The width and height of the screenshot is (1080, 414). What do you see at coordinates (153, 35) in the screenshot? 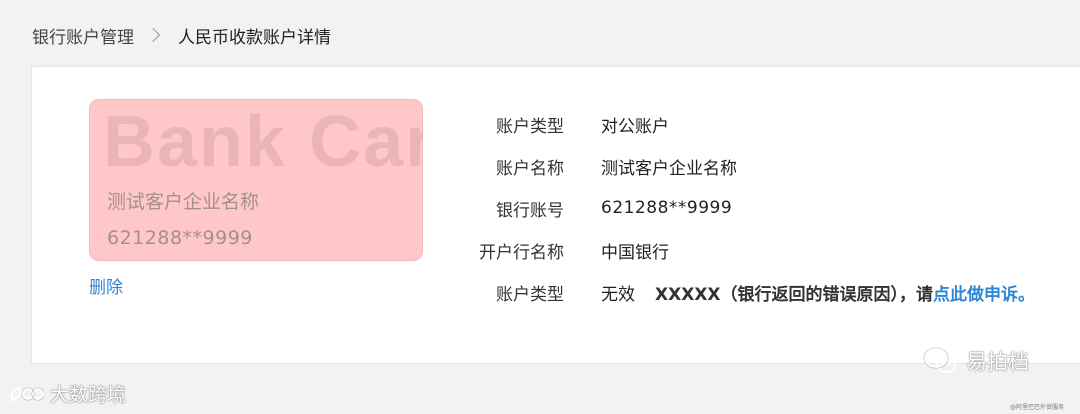
I see `chevron-right-icon` at bounding box center [153, 35].